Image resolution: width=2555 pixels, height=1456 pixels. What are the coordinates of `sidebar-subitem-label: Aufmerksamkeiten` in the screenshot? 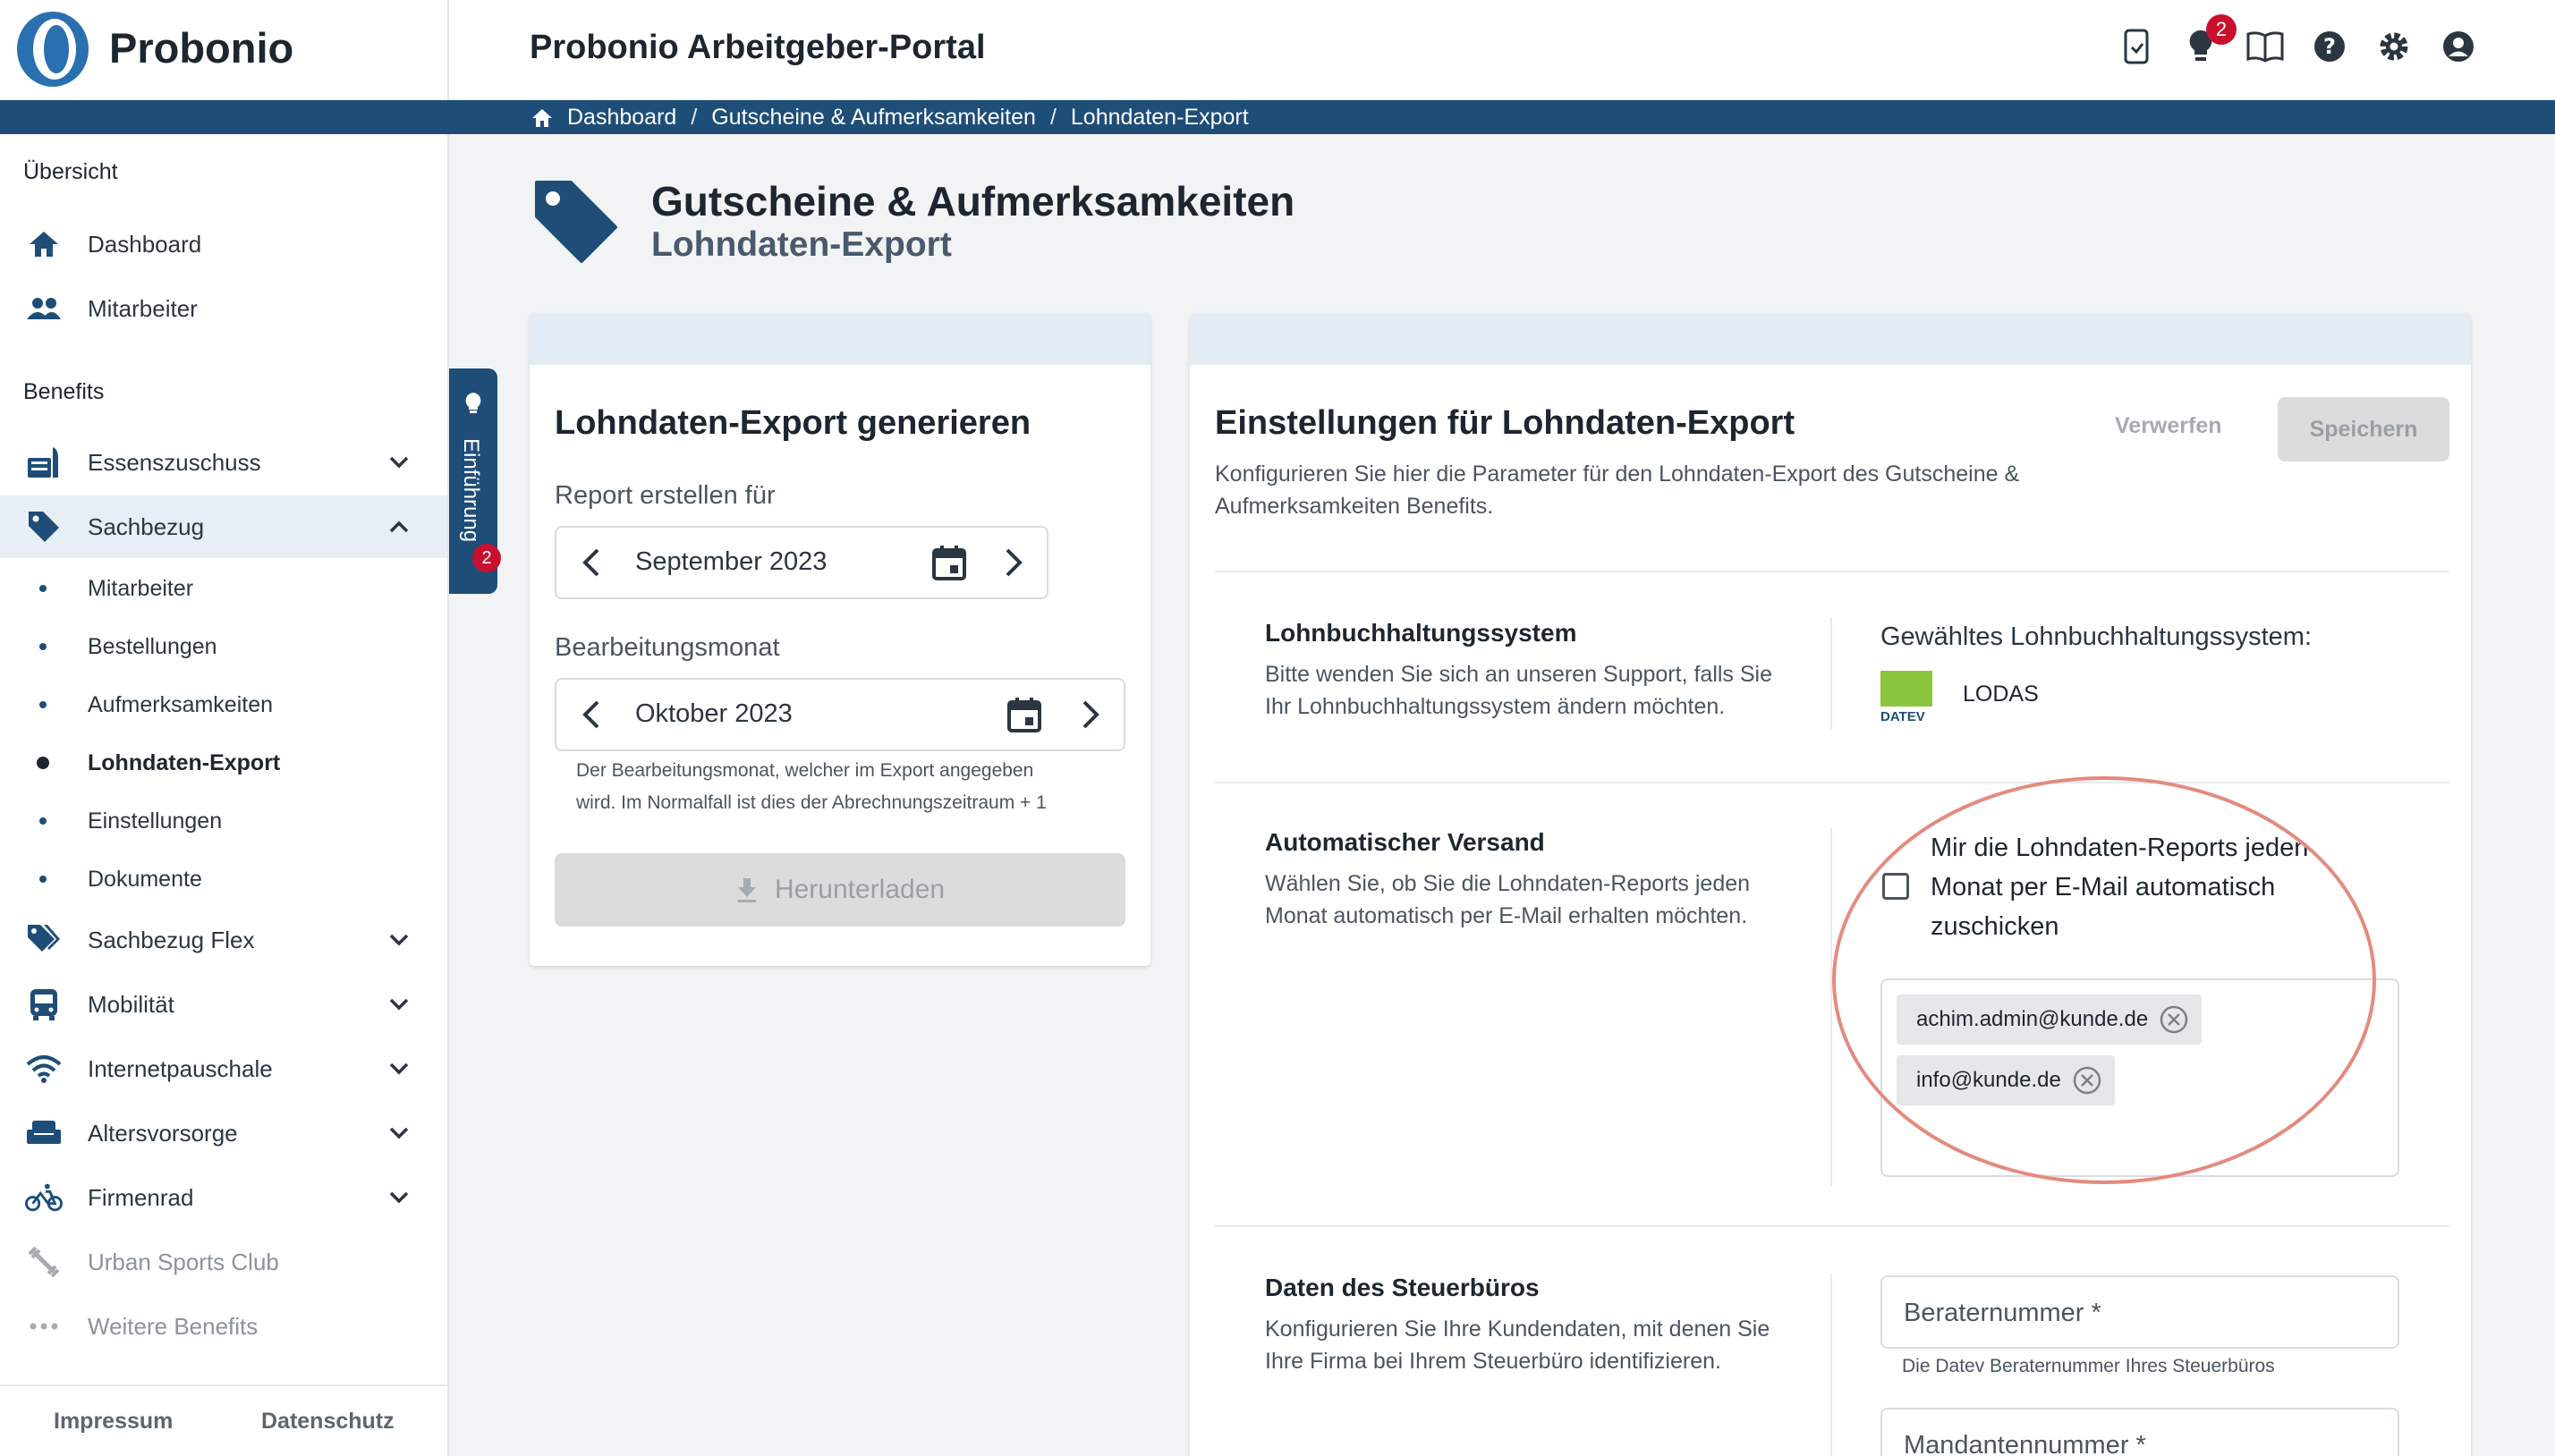 It's located at (181, 704).